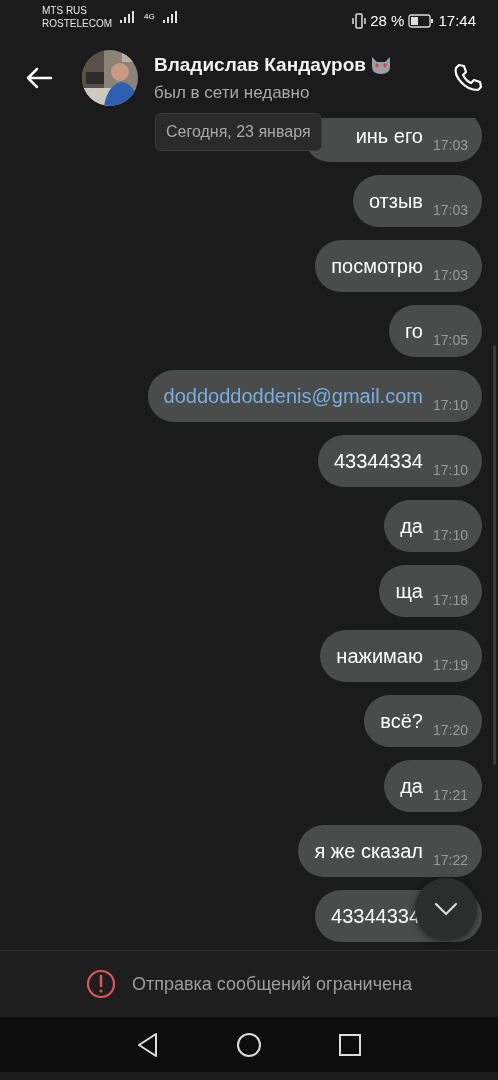 This screenshot has height=1080, width=498. I want to click on vibrate-icon, so click(359, 21).